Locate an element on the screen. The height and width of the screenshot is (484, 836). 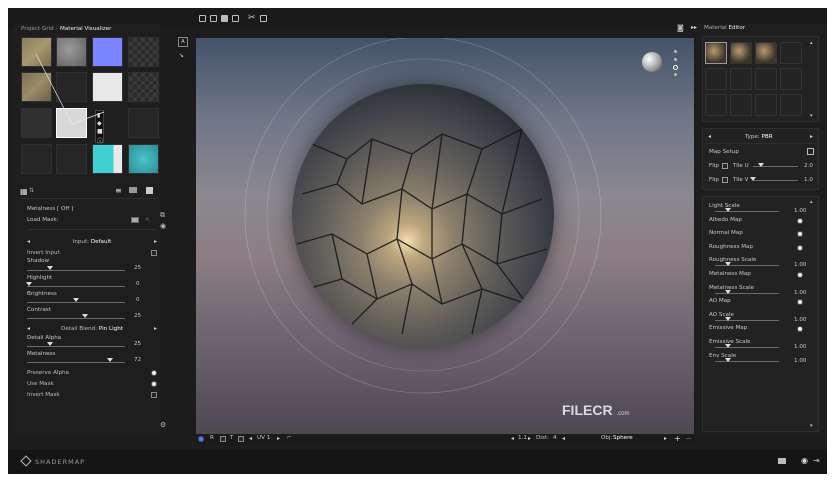
brightness-slider-track is located at coordinates (76, 302).